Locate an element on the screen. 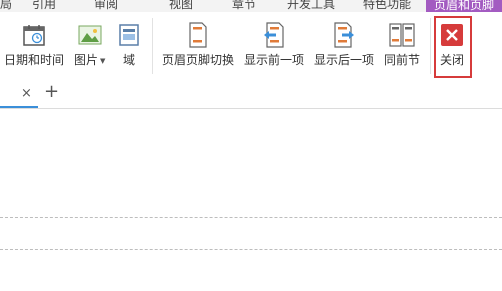  document-tab-bar: × + is located at coordinates (251, 94).